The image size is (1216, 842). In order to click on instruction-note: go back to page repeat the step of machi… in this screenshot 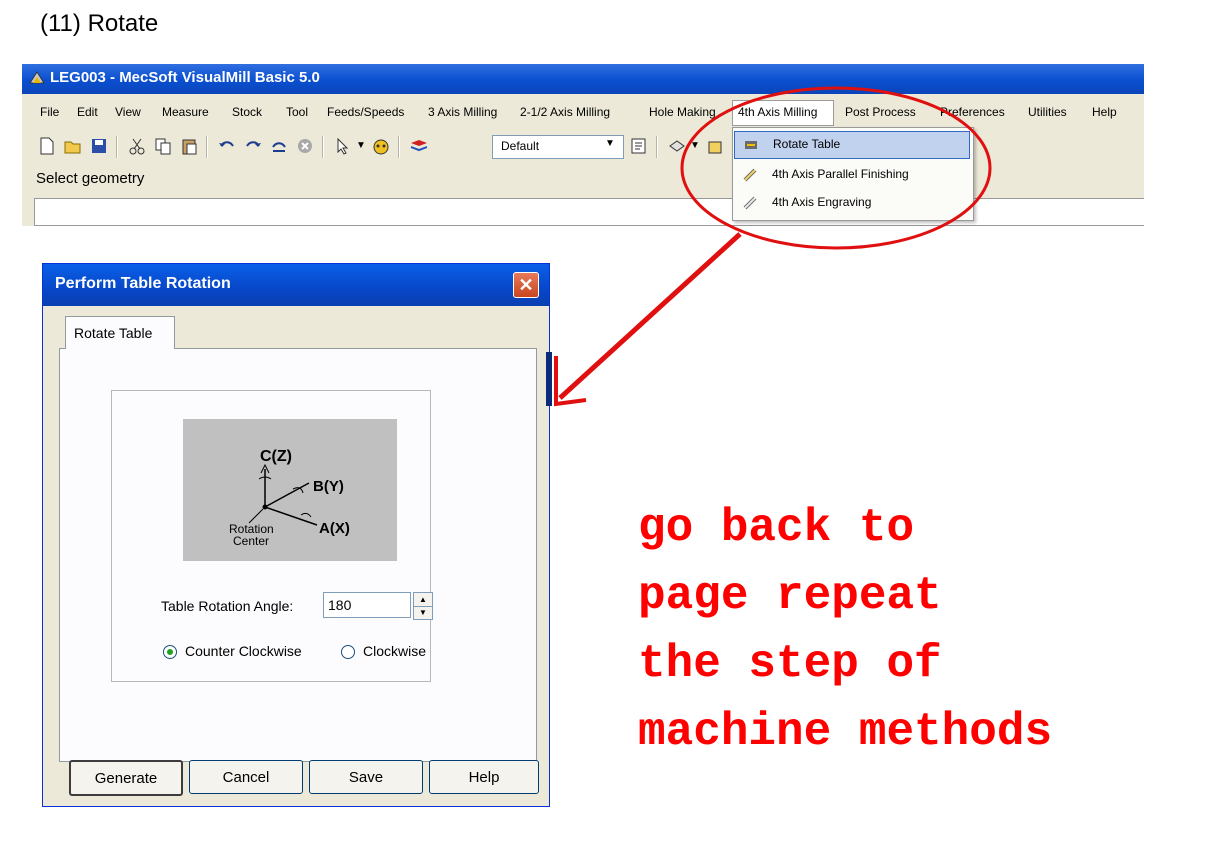, I will do `click(845, 630)`.